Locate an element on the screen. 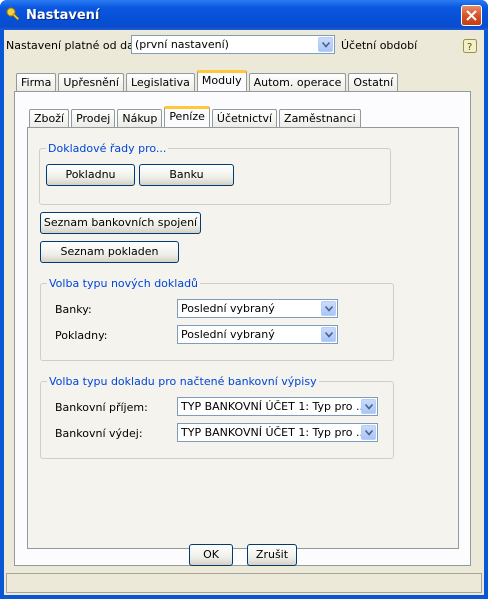 Image resolution: width=488 pixels, height=599 pixels. period-label: Účetní období is located at coordinates (379, 45).